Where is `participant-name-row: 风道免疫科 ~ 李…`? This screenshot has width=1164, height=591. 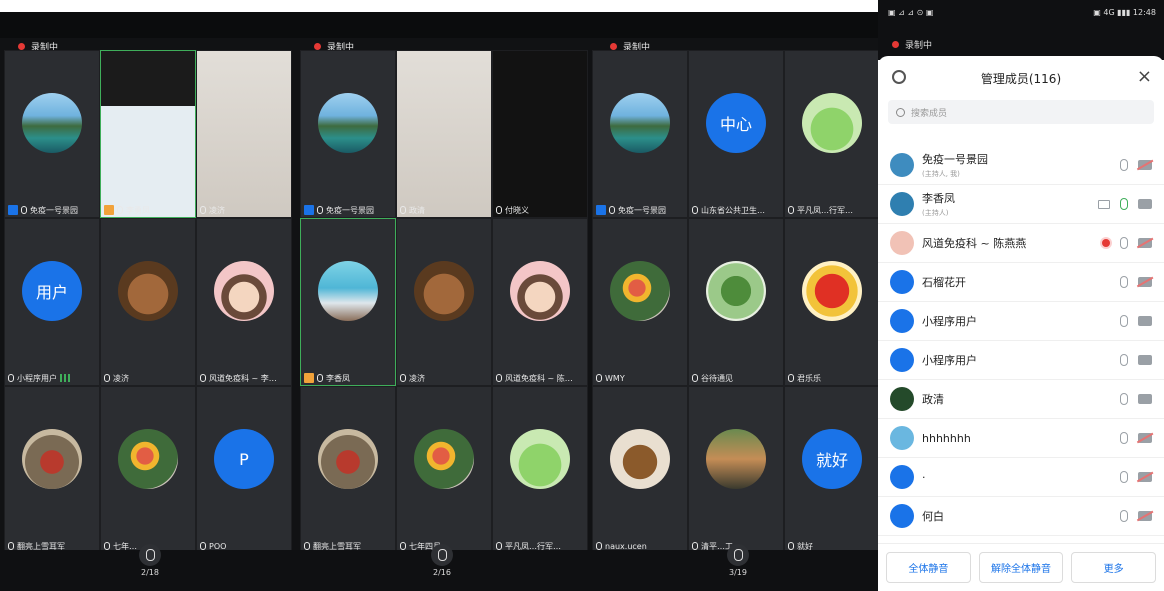 participant-name-row: 风道免疫科 ~ 李… is located at coordinates (244, 378).